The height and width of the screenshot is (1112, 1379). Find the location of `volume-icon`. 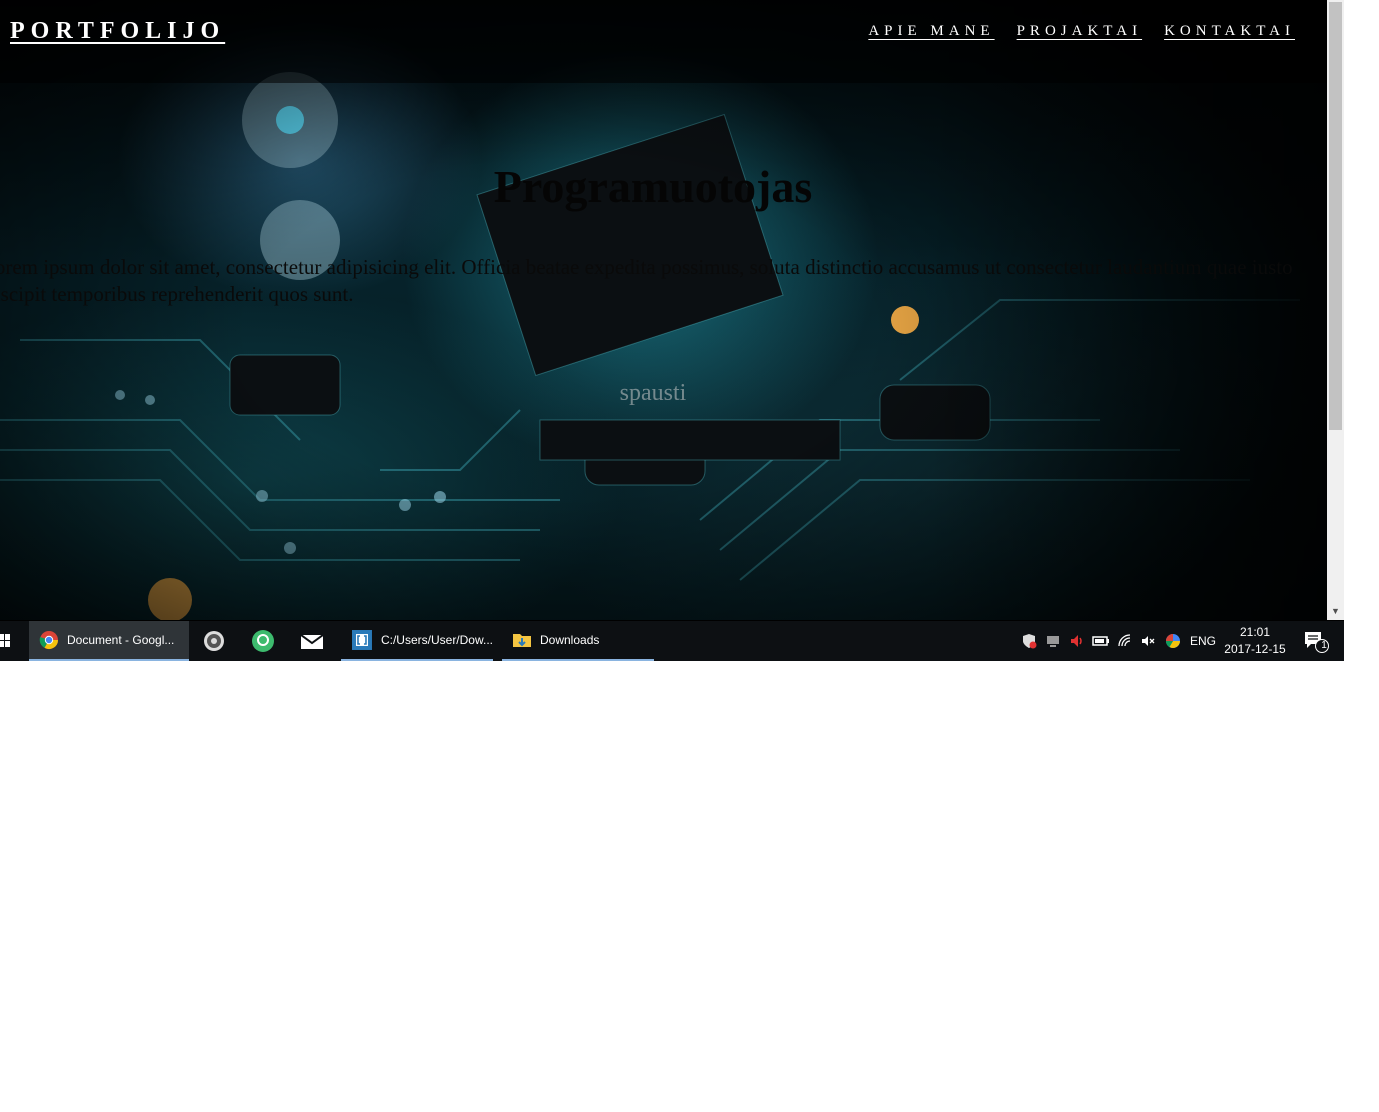

volume-icon is located at coordinates (1076, 641).